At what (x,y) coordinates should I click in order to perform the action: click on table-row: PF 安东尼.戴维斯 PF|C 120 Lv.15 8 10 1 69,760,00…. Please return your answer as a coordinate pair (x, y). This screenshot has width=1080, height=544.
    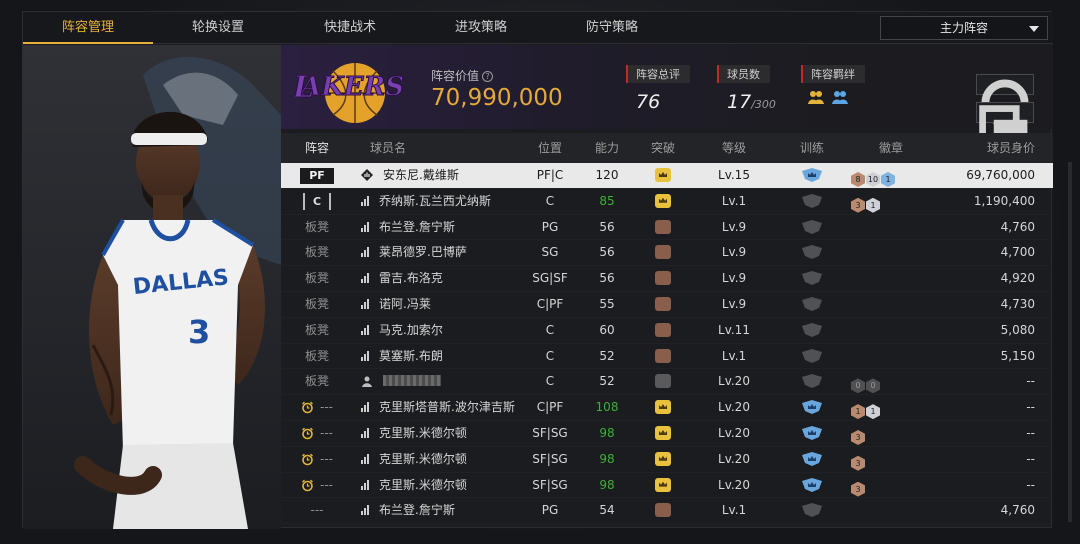
    Looking at the image, I should click on (667, 176).